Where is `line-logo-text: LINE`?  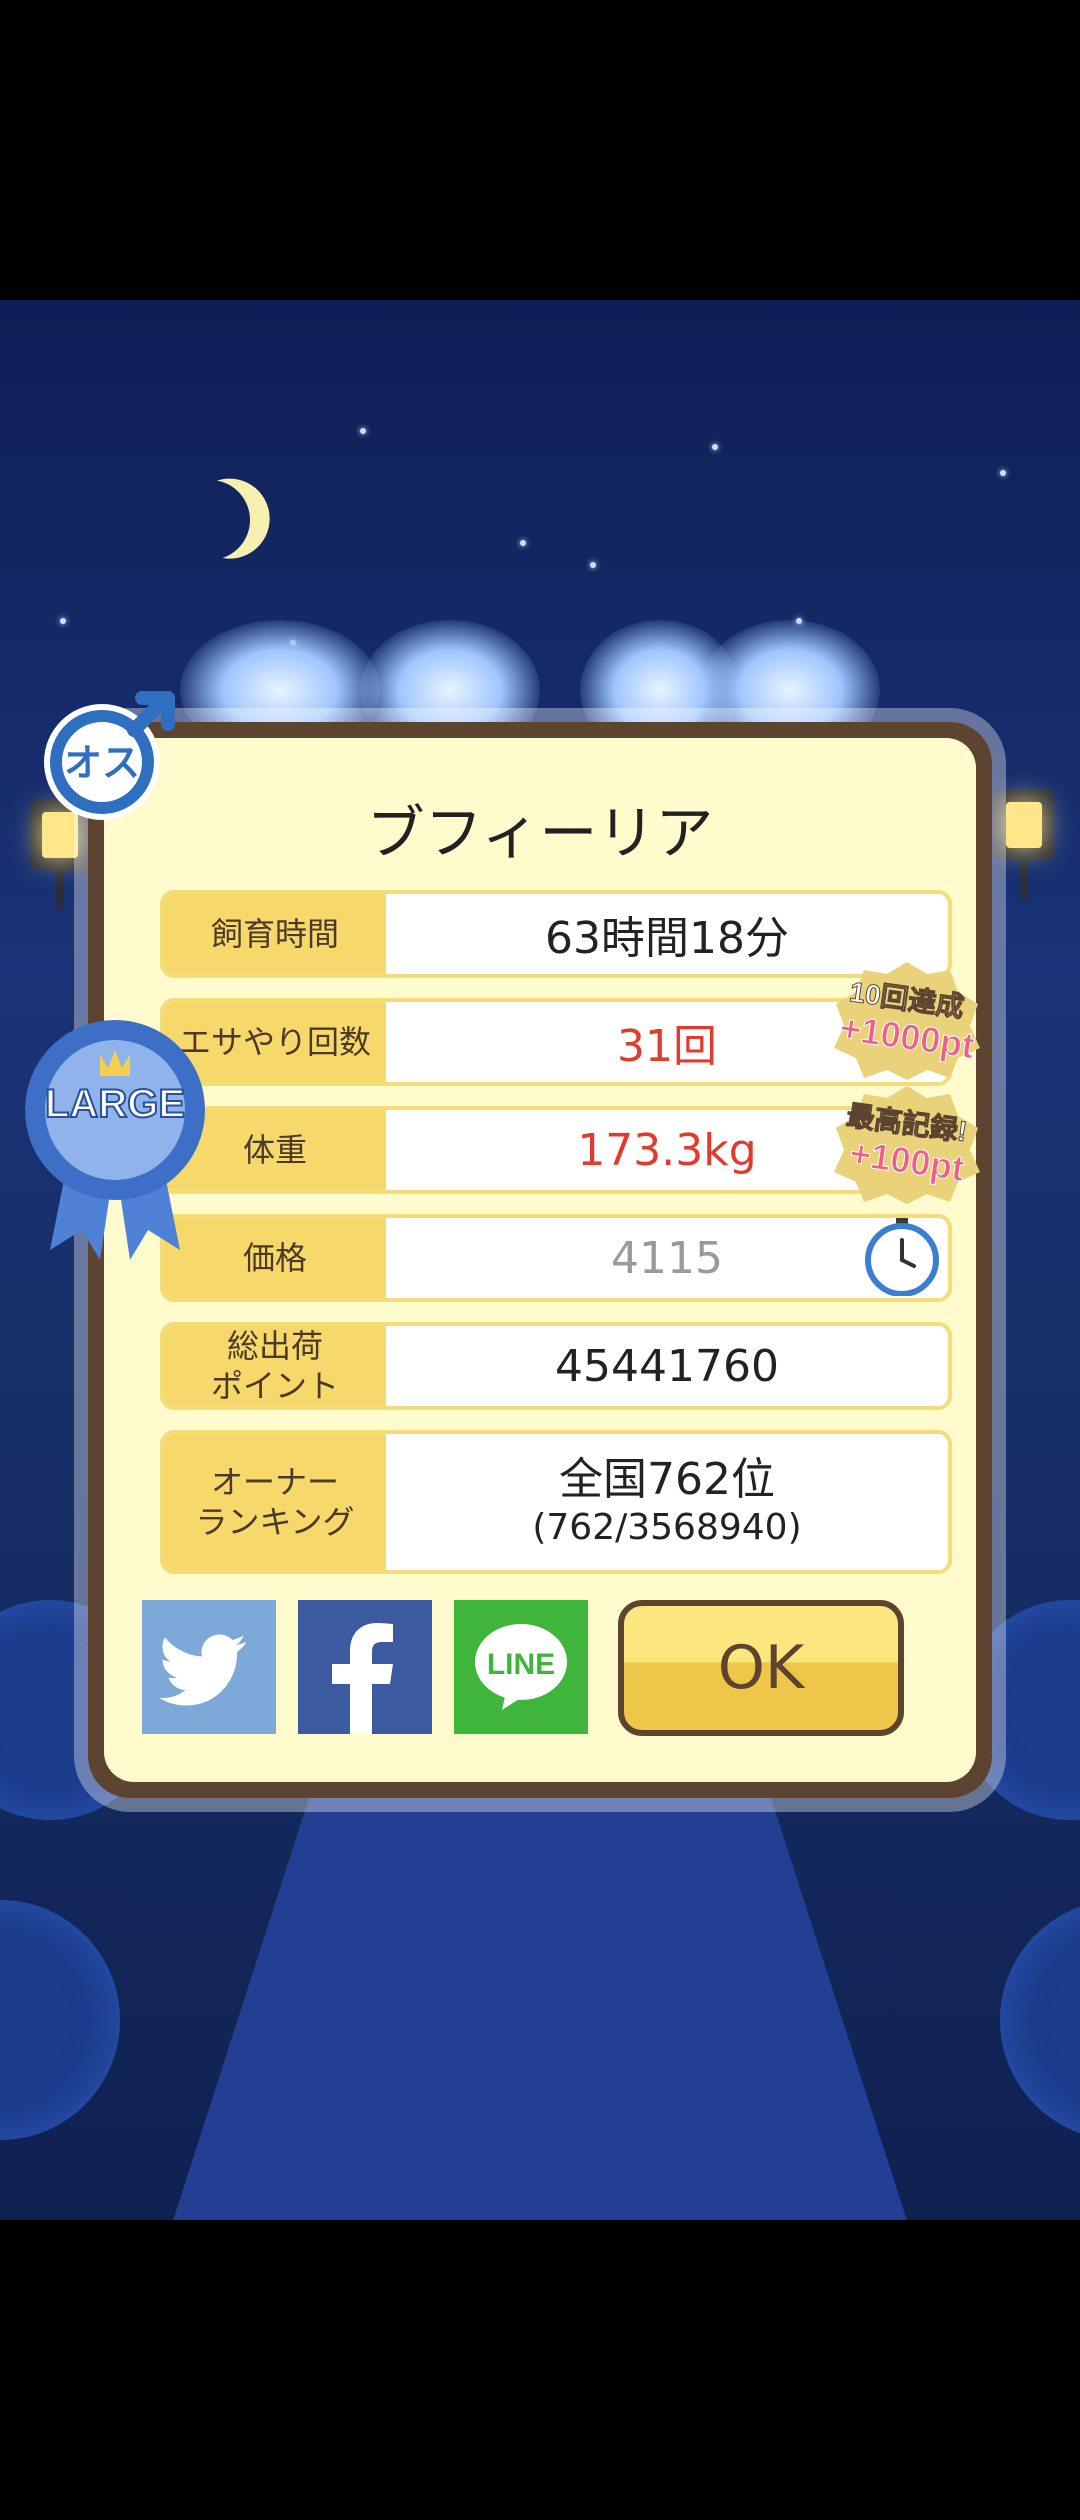 line-logo-text: LINE is located at coordinates (521, 1664).